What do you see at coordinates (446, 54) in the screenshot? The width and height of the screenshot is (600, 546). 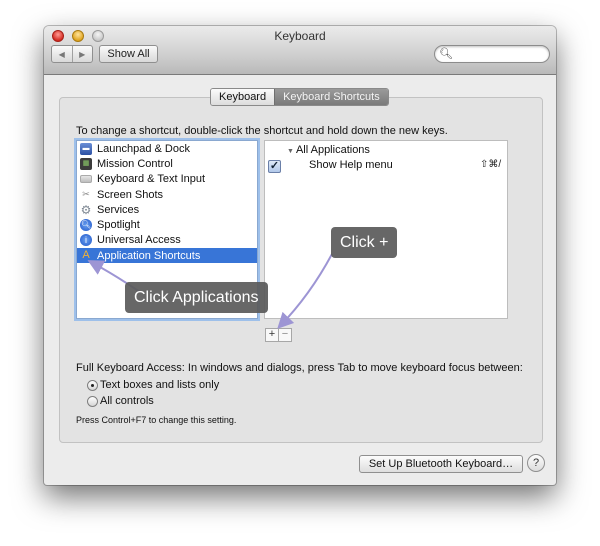 I see `magnifier-icon: 🔍︎` at bounding box center [446, 54].